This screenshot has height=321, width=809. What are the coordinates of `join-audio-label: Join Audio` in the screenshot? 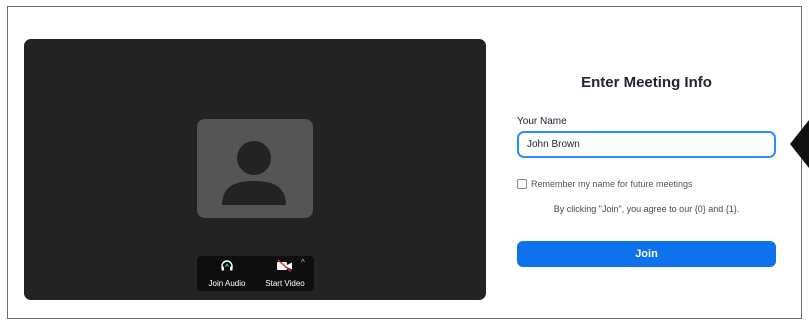 It's located at (227, 283).